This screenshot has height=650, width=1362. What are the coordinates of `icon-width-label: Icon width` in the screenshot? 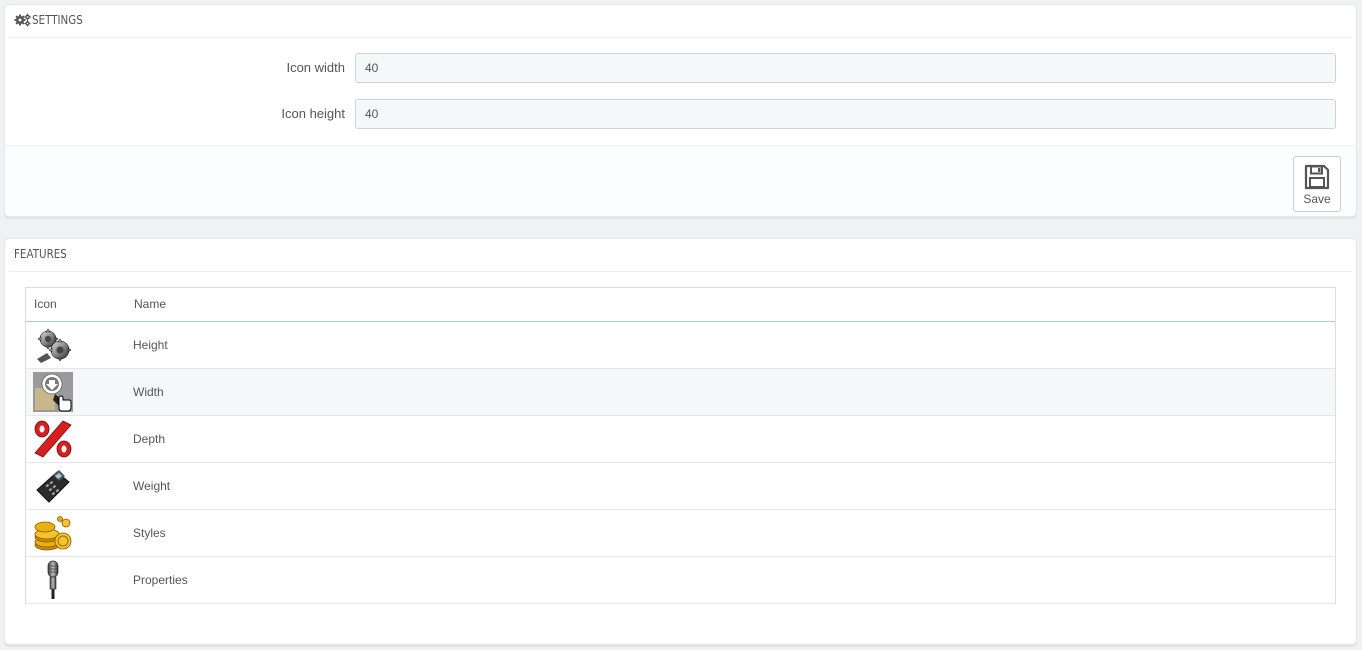 It's located at (315, 67).